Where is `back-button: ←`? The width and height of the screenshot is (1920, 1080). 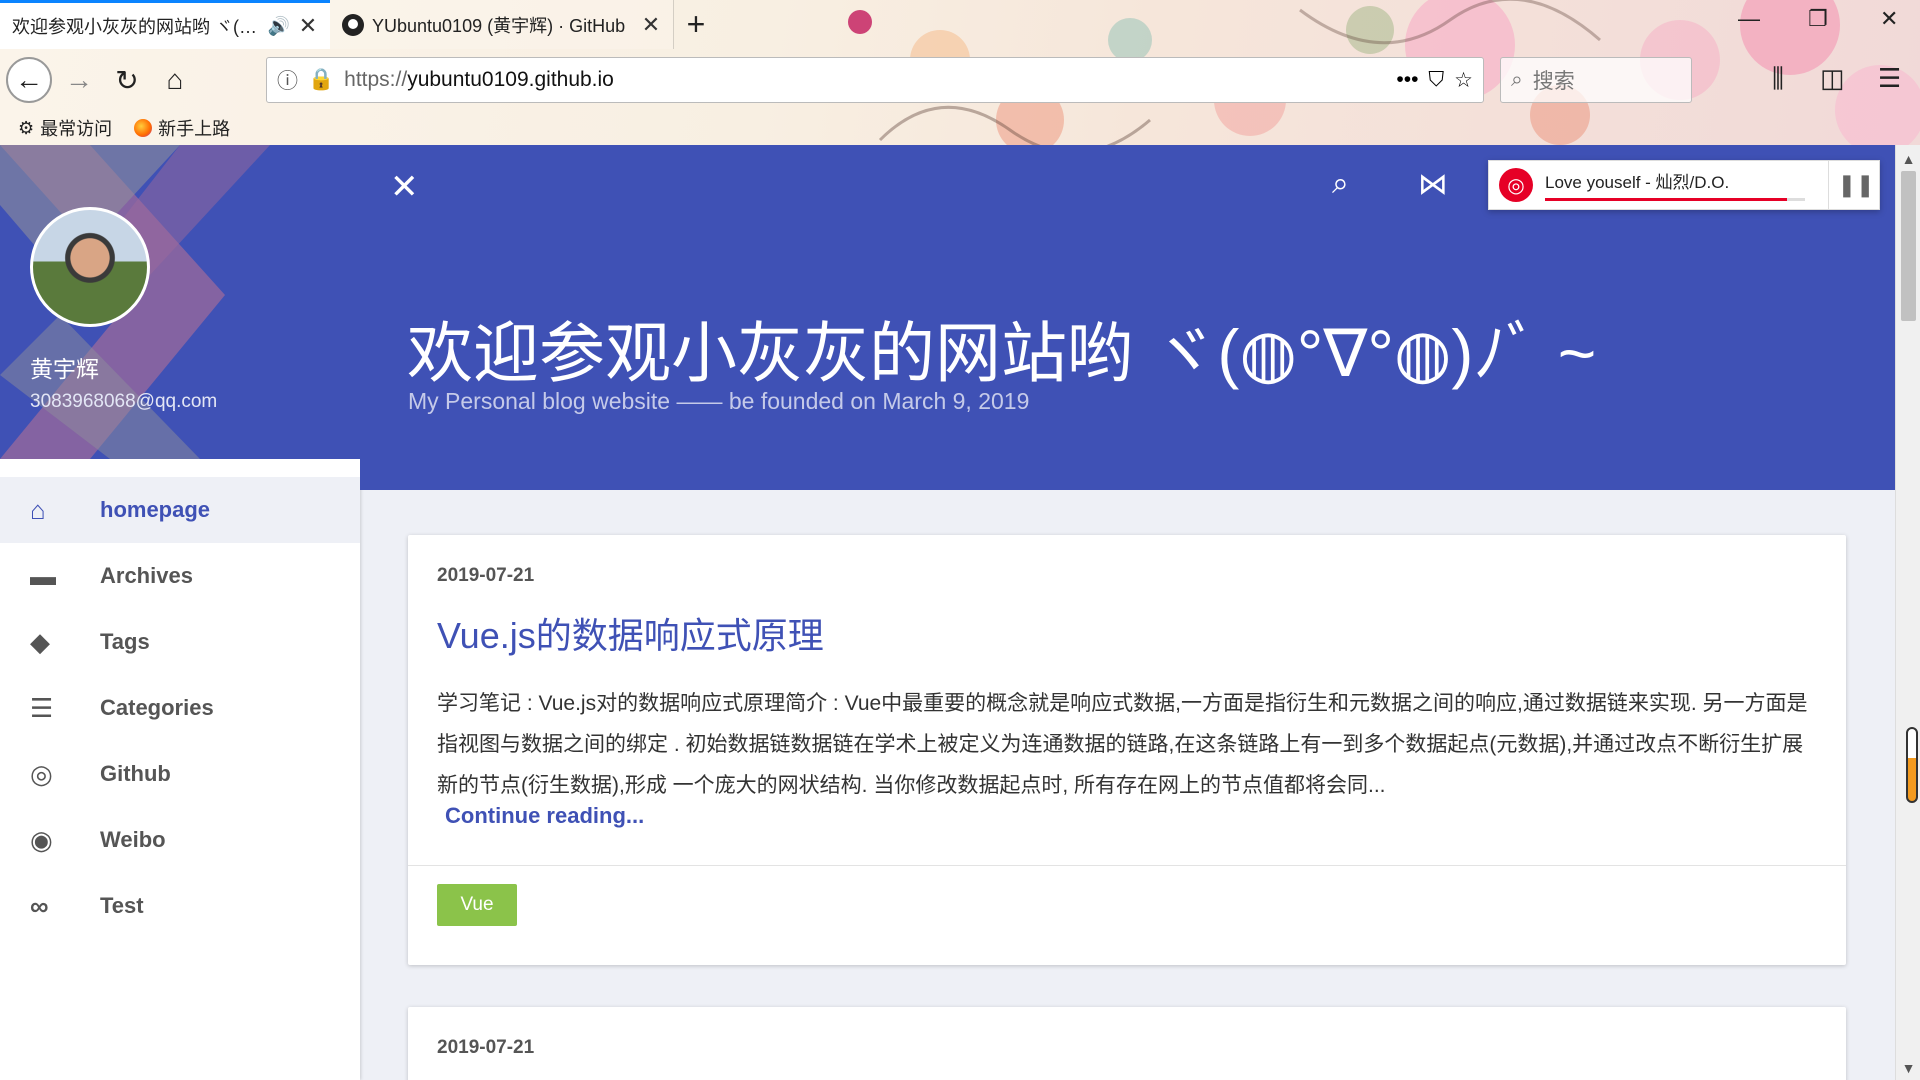
back-button: ← is located at coordinates (29, 80).